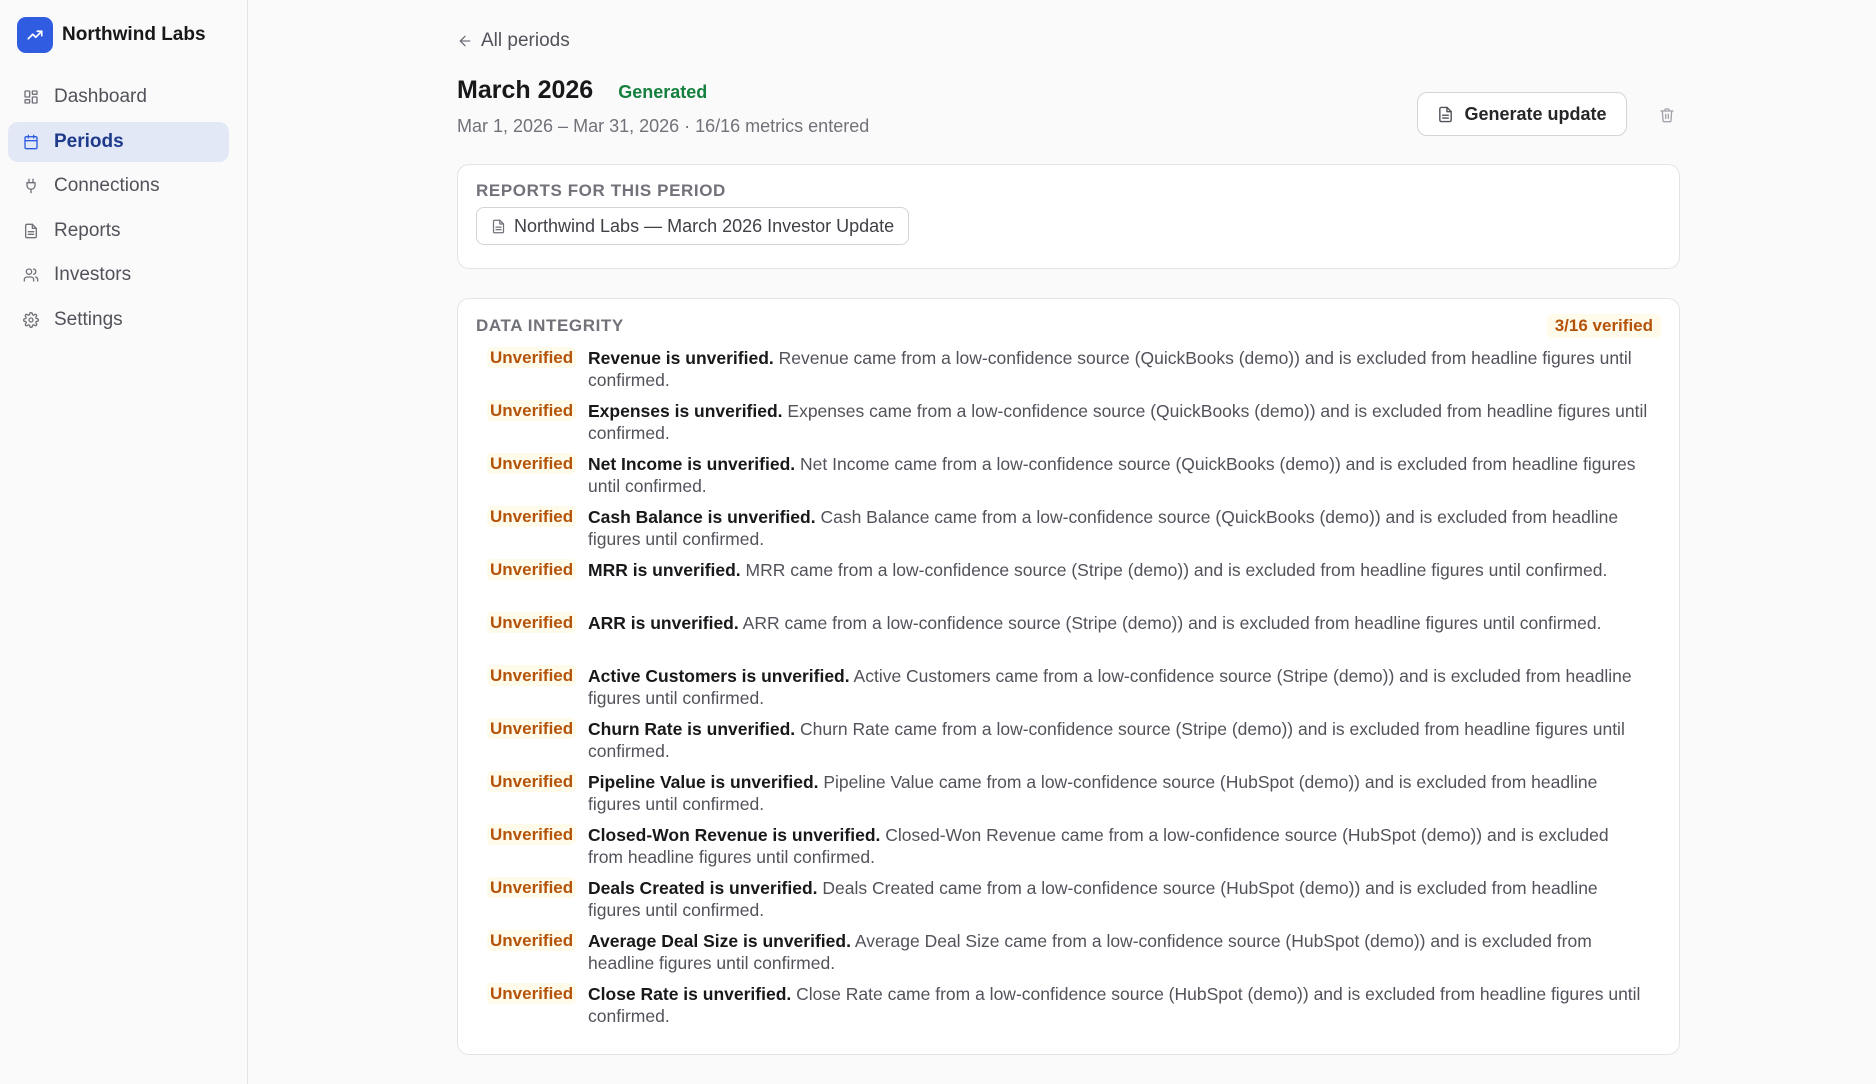 The width and height of the screenshot is (1876, 1084). Describe the element at coordinates (664, 570) in the screenshot. I see `issue-title: MRR is unverified.` at that location.